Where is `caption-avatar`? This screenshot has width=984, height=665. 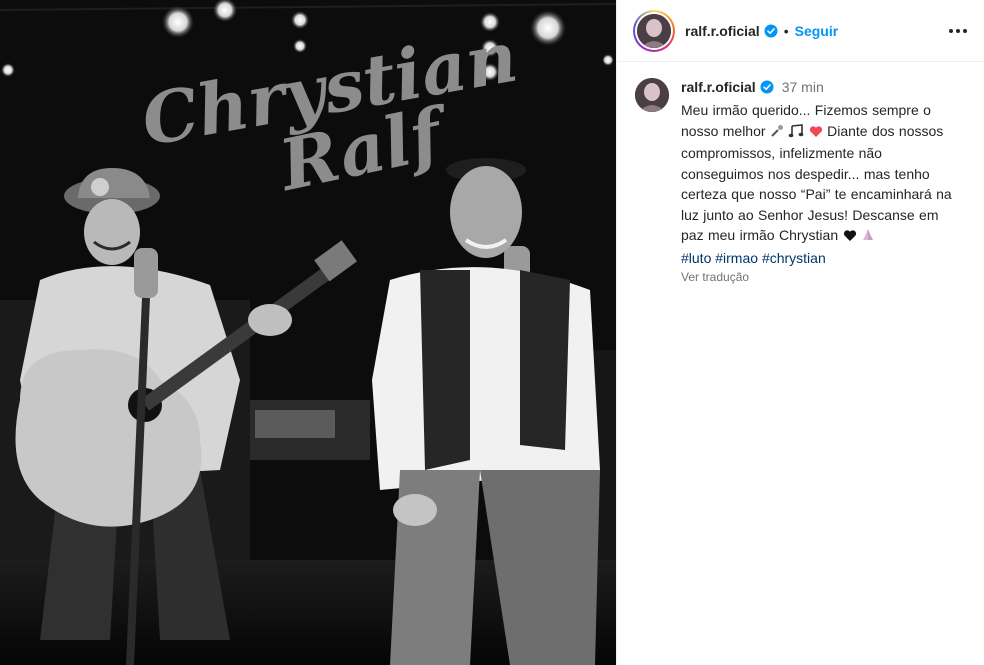
caption-avatar is located at coordinates (652, 95).